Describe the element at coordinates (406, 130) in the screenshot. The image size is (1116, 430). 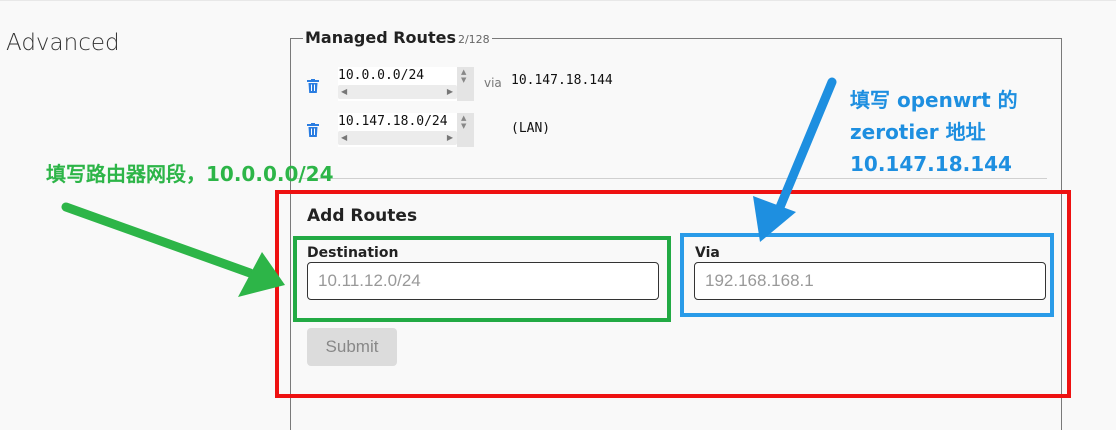
I see `route-target-field: 10.147.18.0/24 ▲ ▼ ◀ ▶` at that location.